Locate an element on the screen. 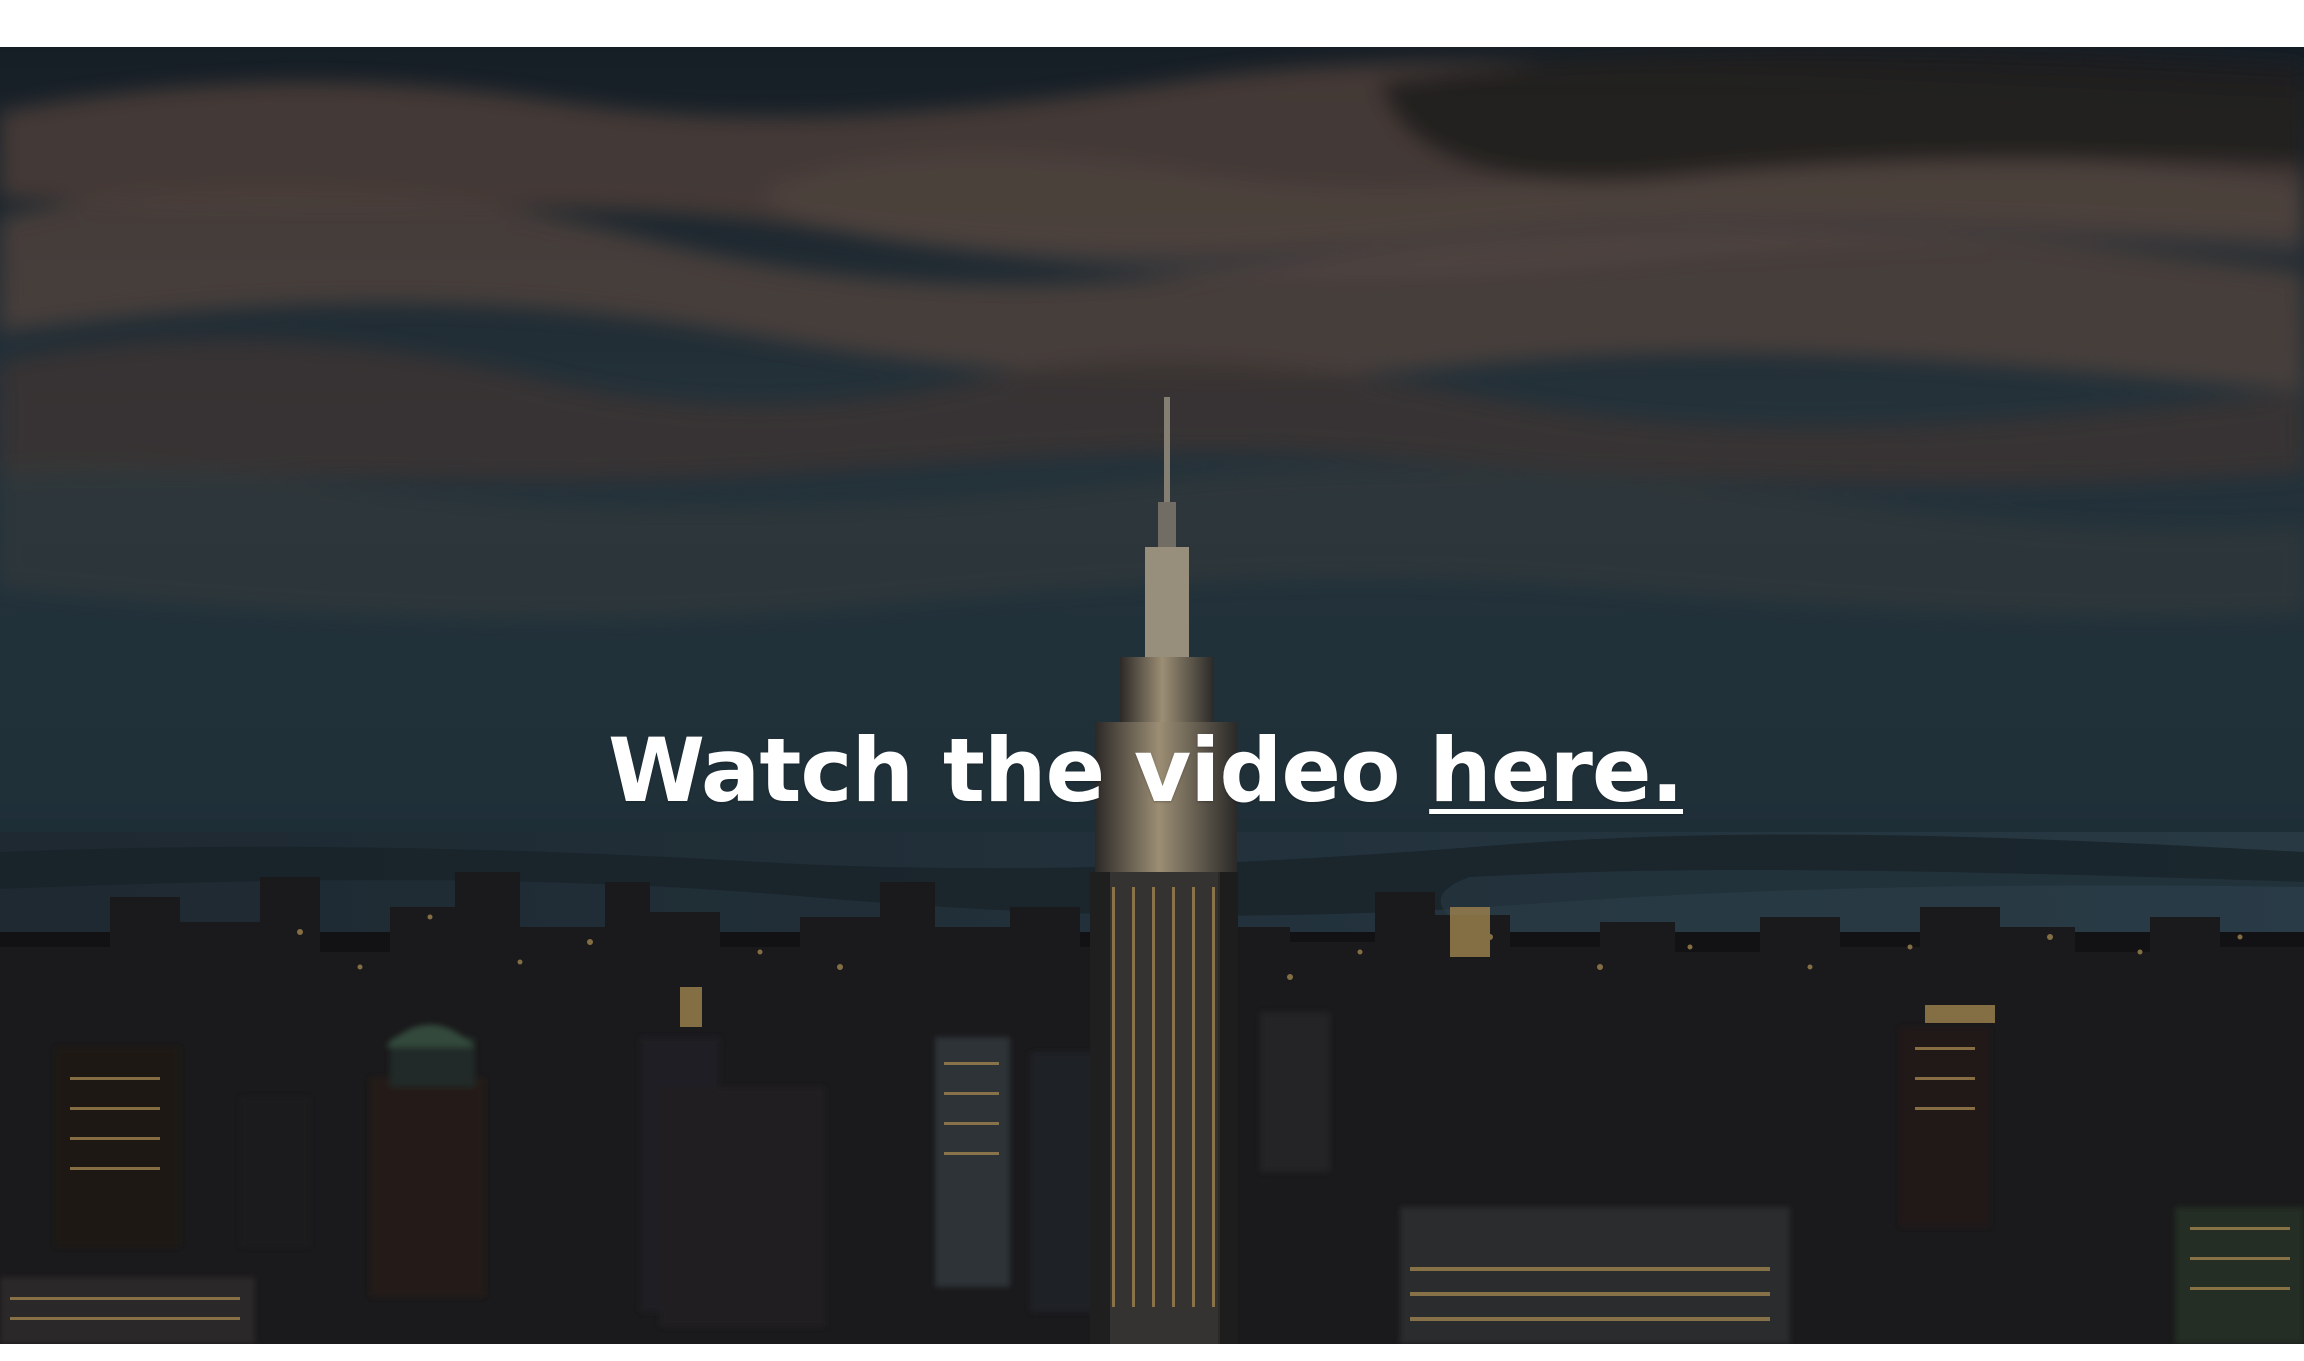  video-link: here. is located at coordinates (1556, 770).